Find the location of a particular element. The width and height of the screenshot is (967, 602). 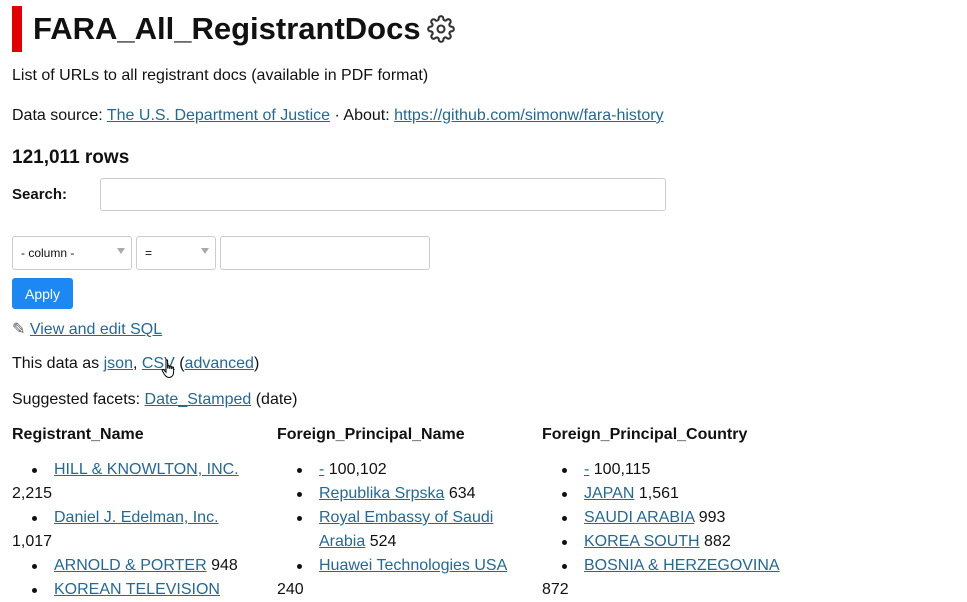

export-line: This data as json, CSV (advanced) is located at coordinates (135, 364).